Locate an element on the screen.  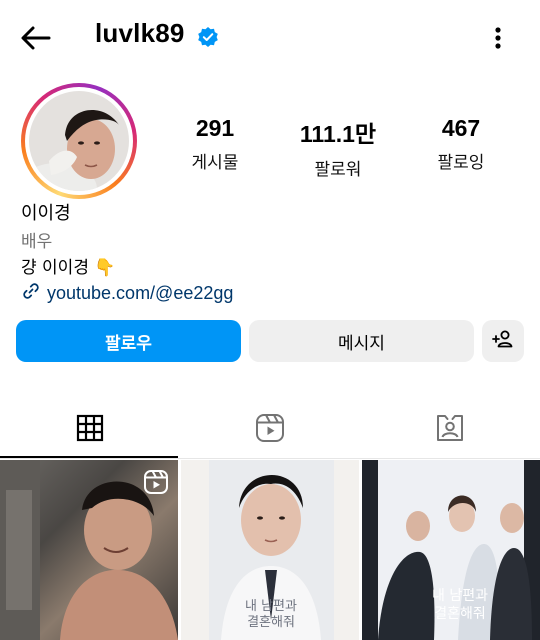
stat-followers-count: 111.1만 is located at coordinates (338, 134).